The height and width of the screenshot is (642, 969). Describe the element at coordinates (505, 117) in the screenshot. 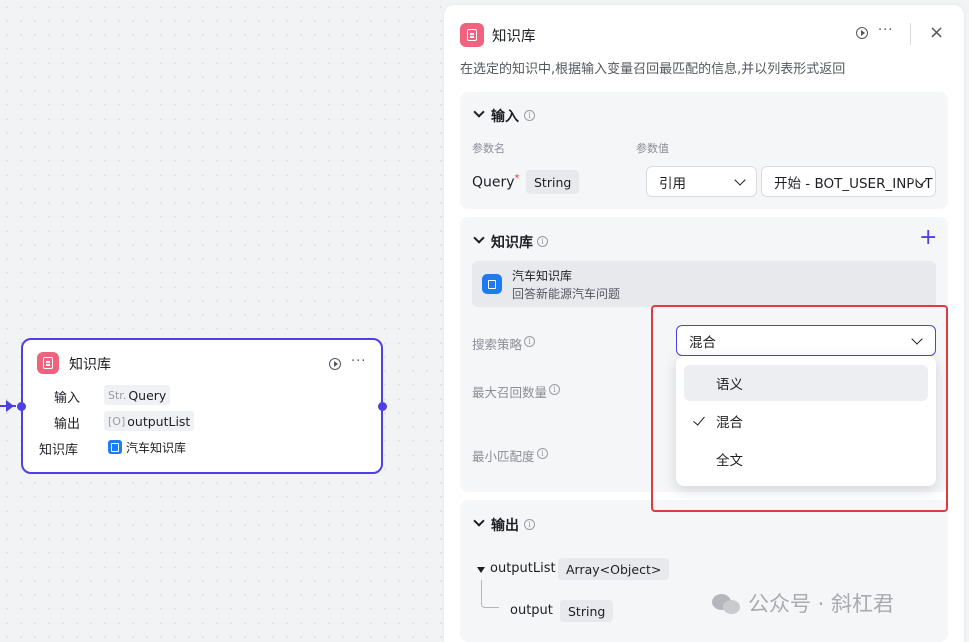

I see `input-section-title: 输入` at that location.